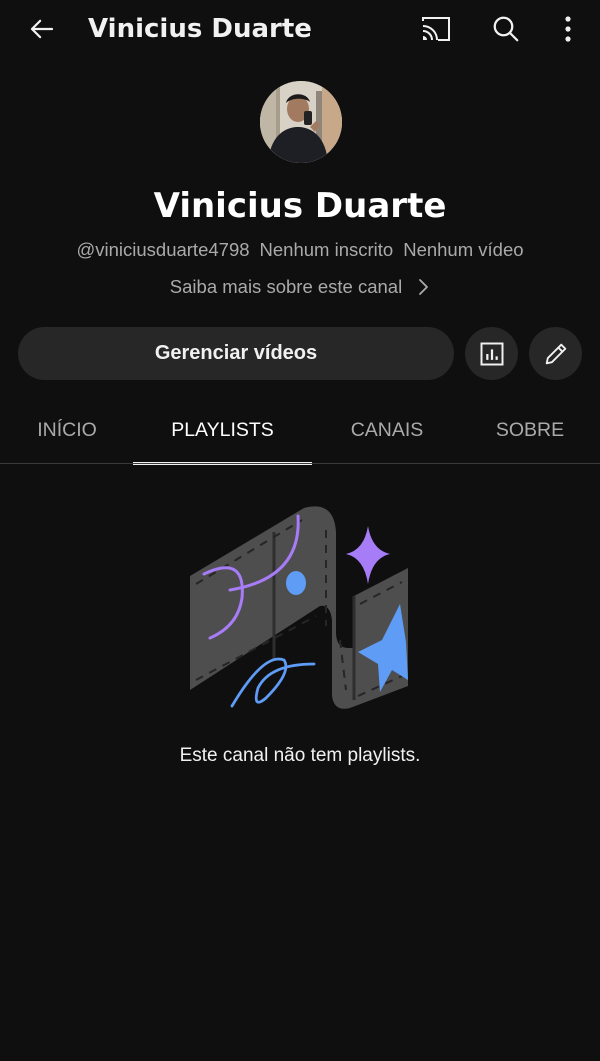 This screenshot has width=600, height=1061. I want to click on arrow-left-icon, so click(42, 29).